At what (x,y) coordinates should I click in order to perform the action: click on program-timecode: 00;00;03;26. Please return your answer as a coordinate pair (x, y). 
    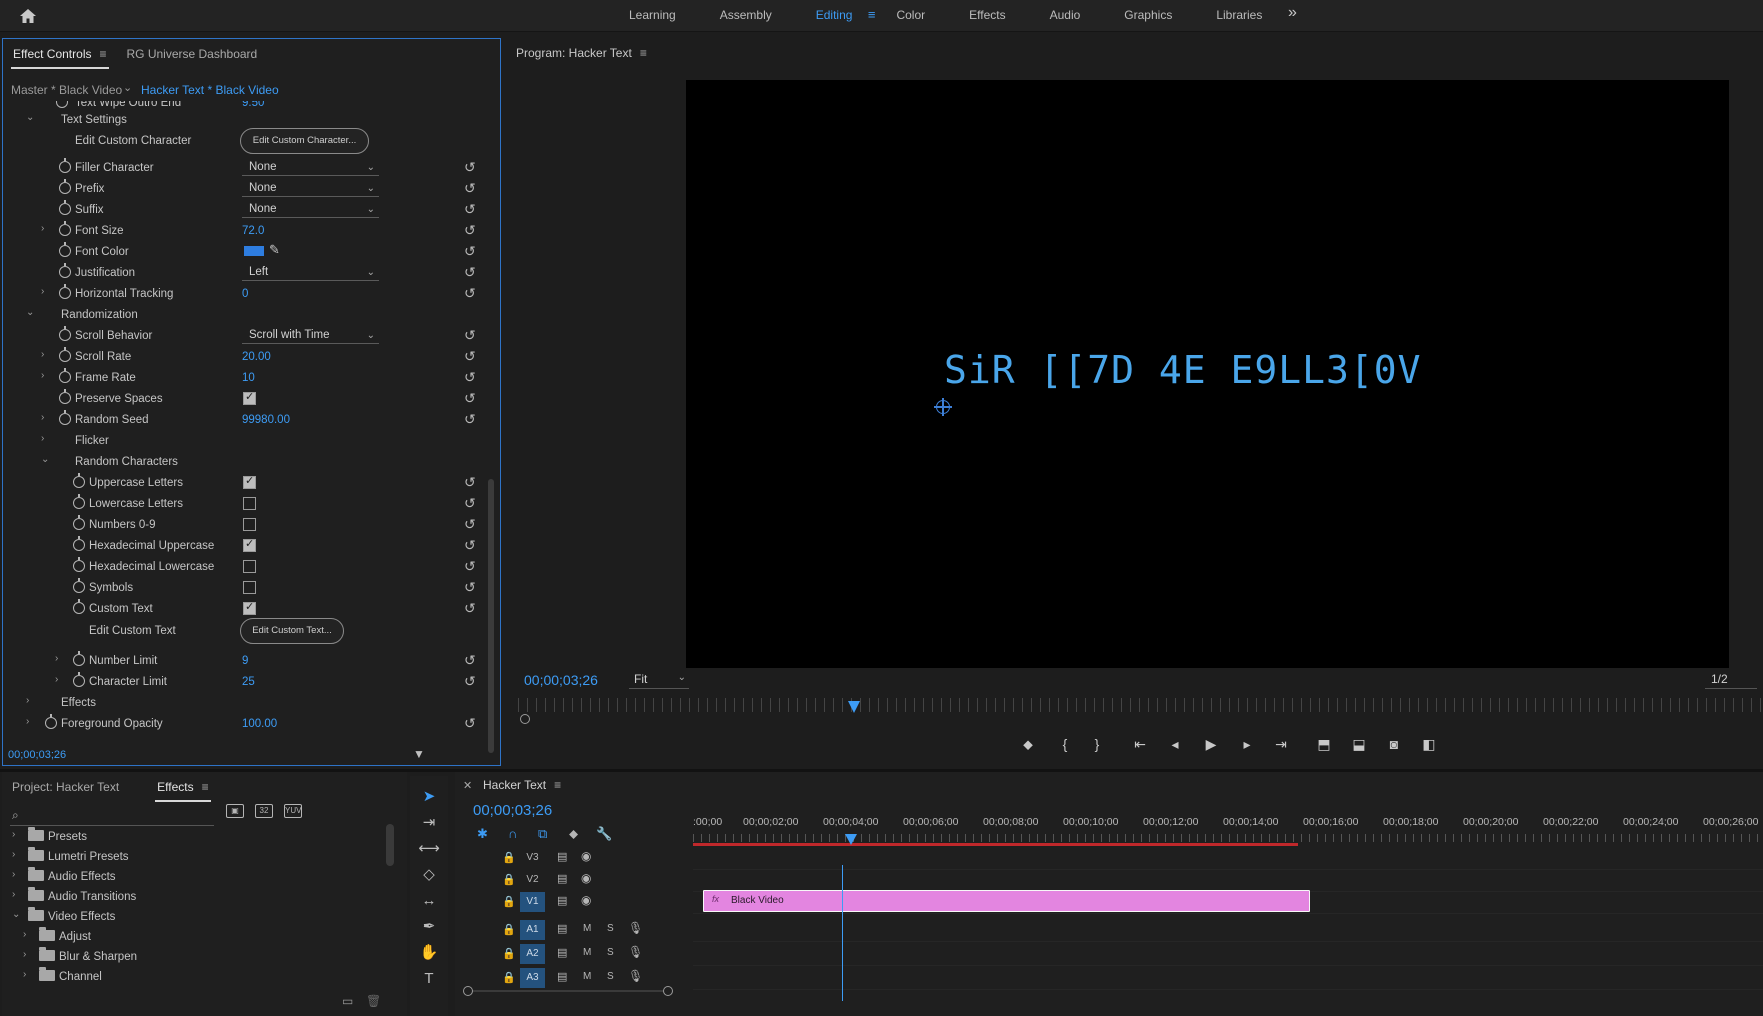
    Looking at the image, I should click on (561, 680).